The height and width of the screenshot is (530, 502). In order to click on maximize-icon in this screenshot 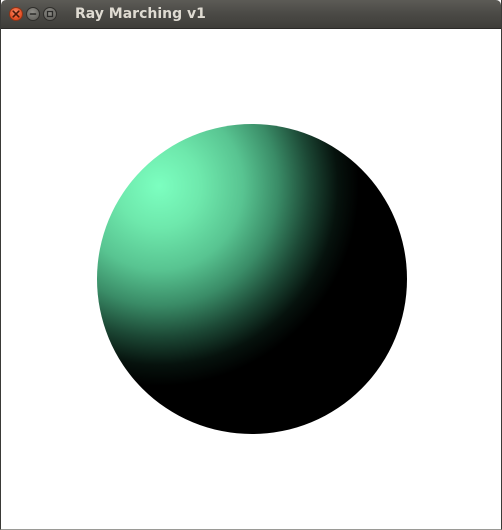, I will do `click(50, 14)`.